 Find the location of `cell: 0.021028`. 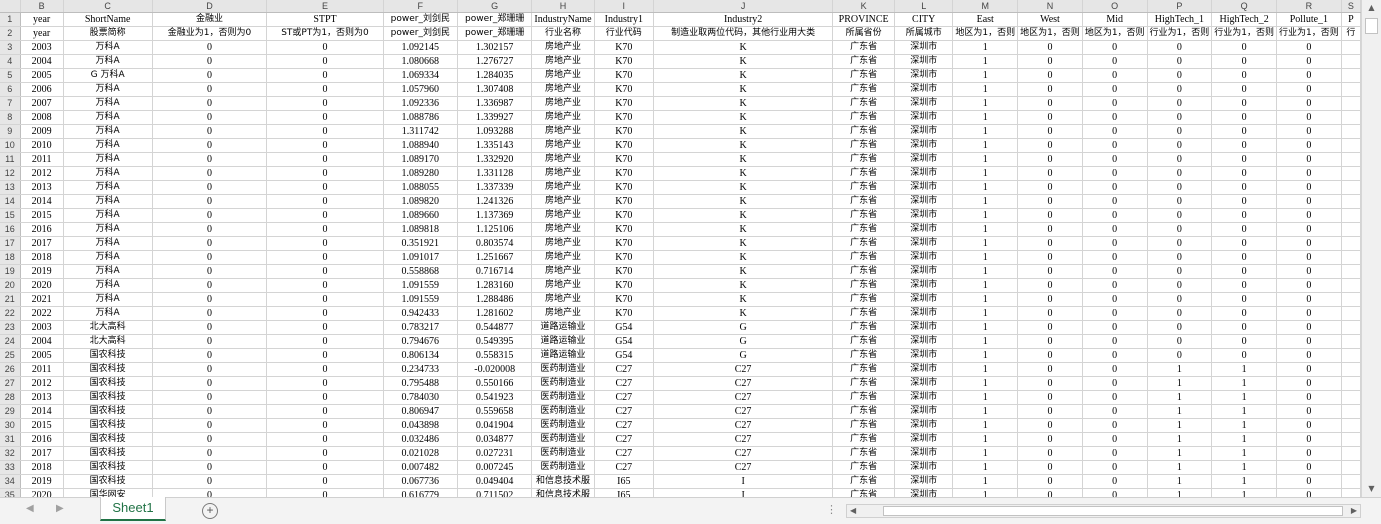

cell: 0.021028 is located at coordinates (420, 453).